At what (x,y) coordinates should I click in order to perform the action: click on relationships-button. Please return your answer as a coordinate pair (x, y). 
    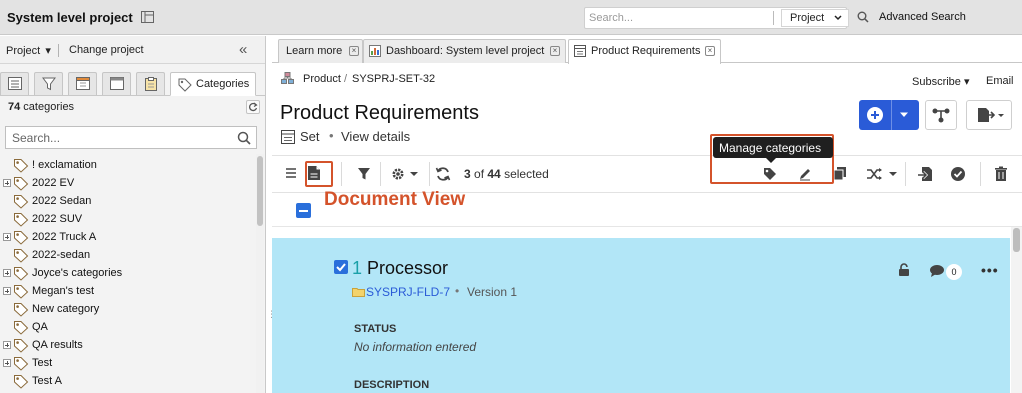
    Looking at the image, I should click on (941, 115).